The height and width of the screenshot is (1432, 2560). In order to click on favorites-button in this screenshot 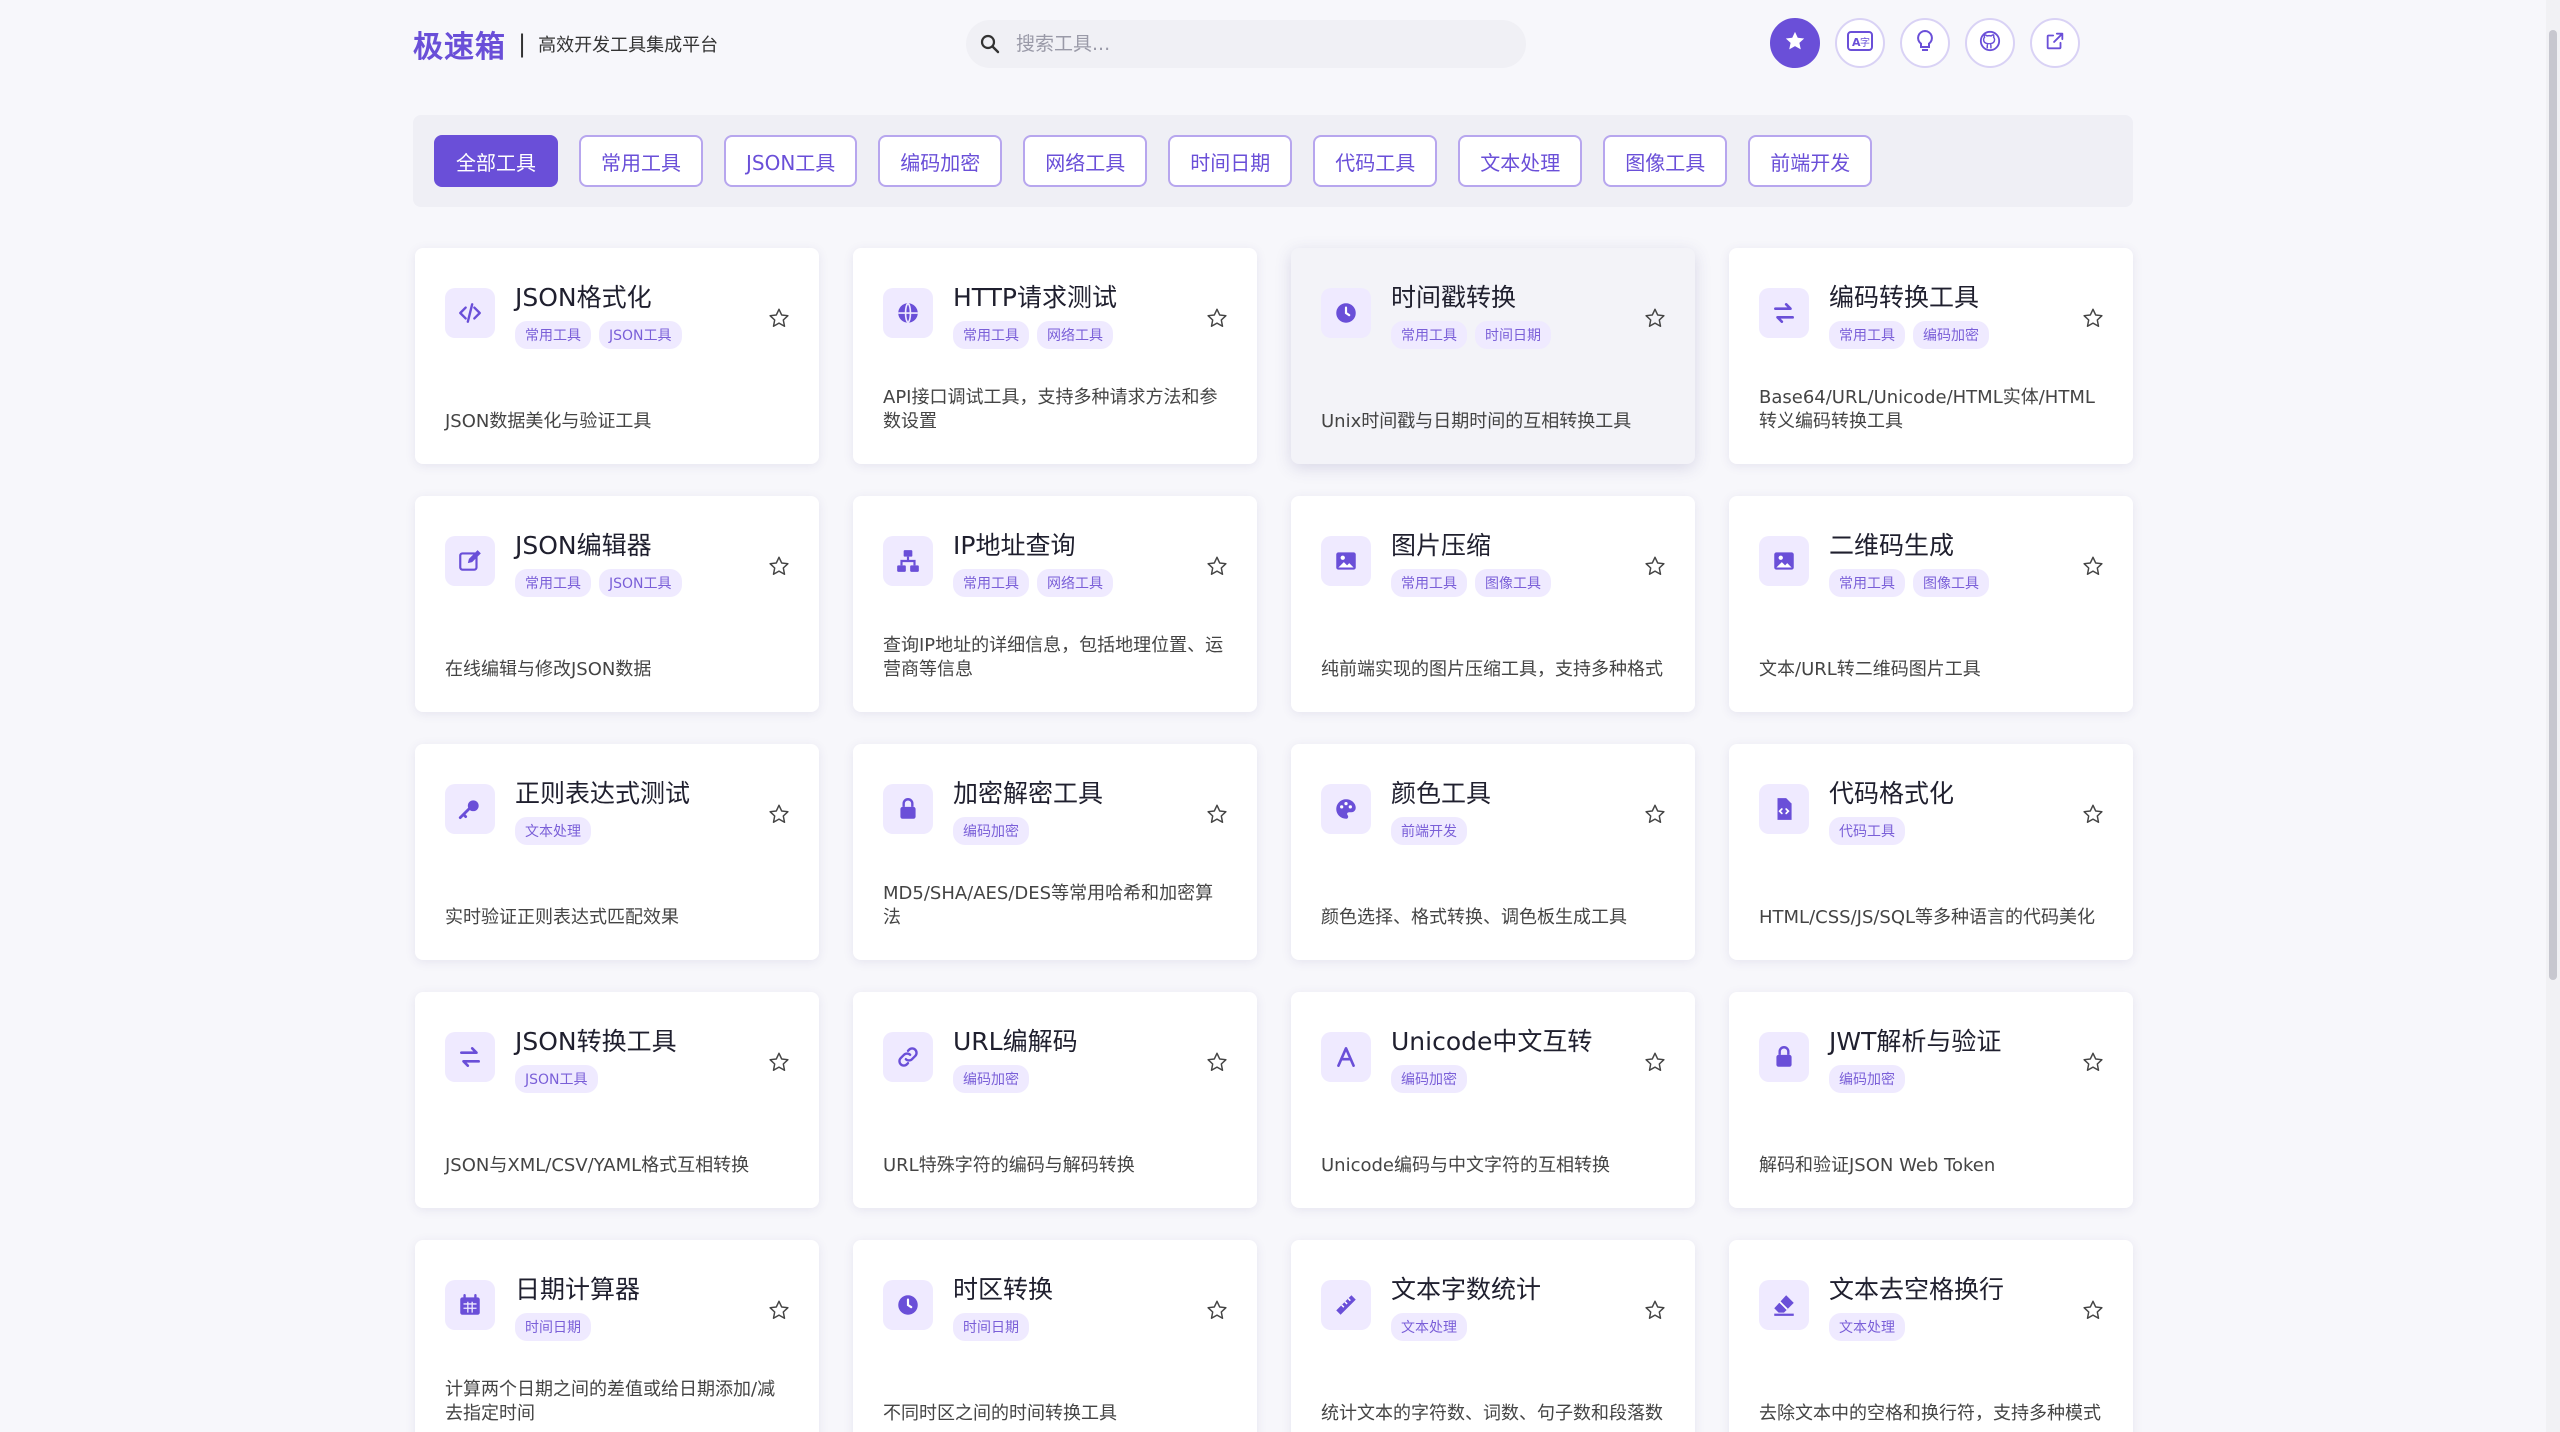, I will do `click(1795, 43)`.